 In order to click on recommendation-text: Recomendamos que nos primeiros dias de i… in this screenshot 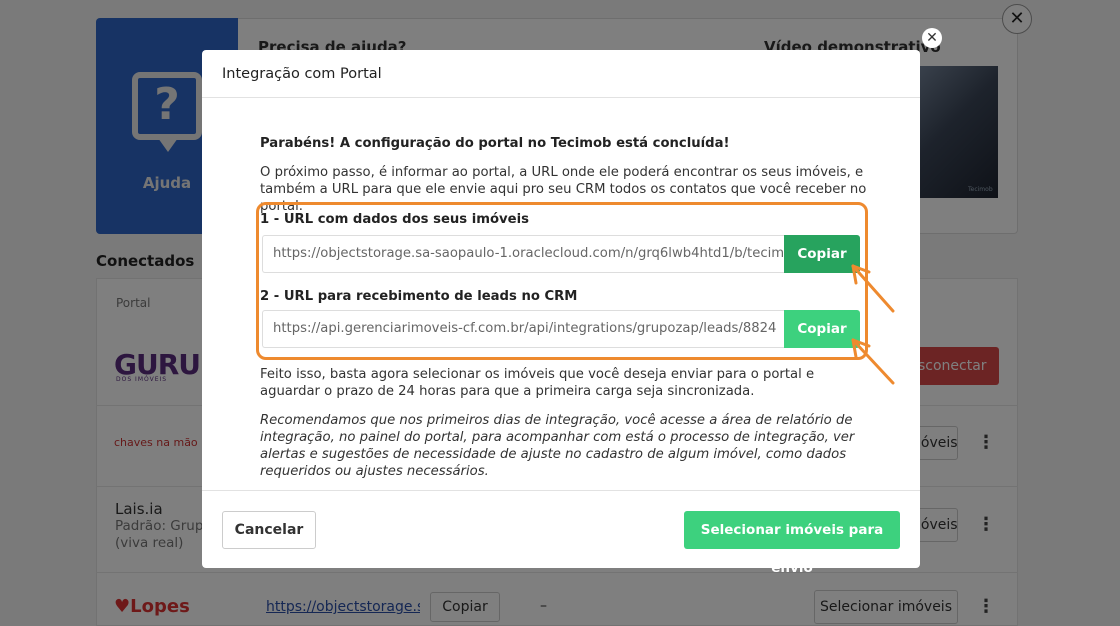, I will do `click(557, 446)`.